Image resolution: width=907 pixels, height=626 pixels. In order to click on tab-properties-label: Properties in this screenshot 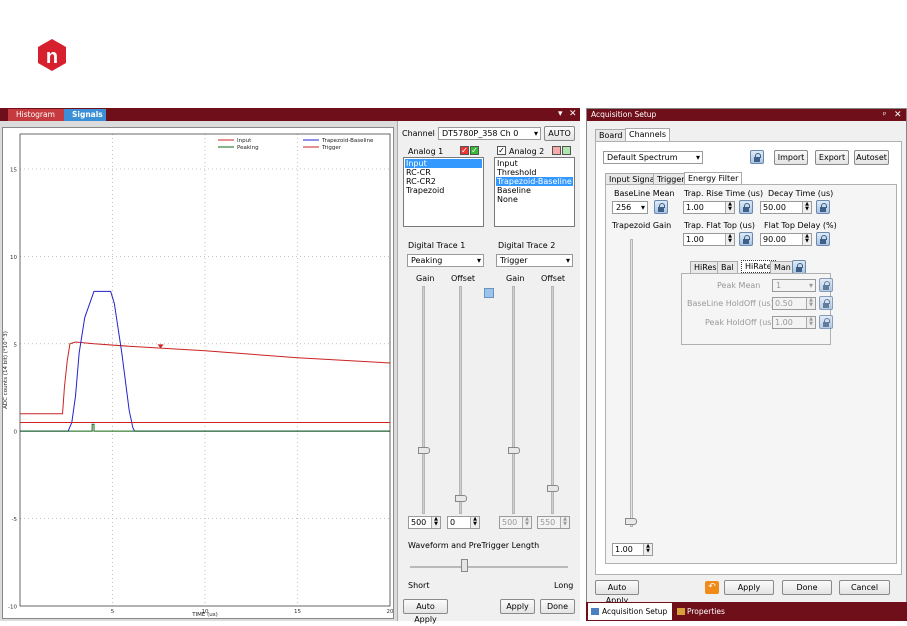, I will do `click(706, 611)`.